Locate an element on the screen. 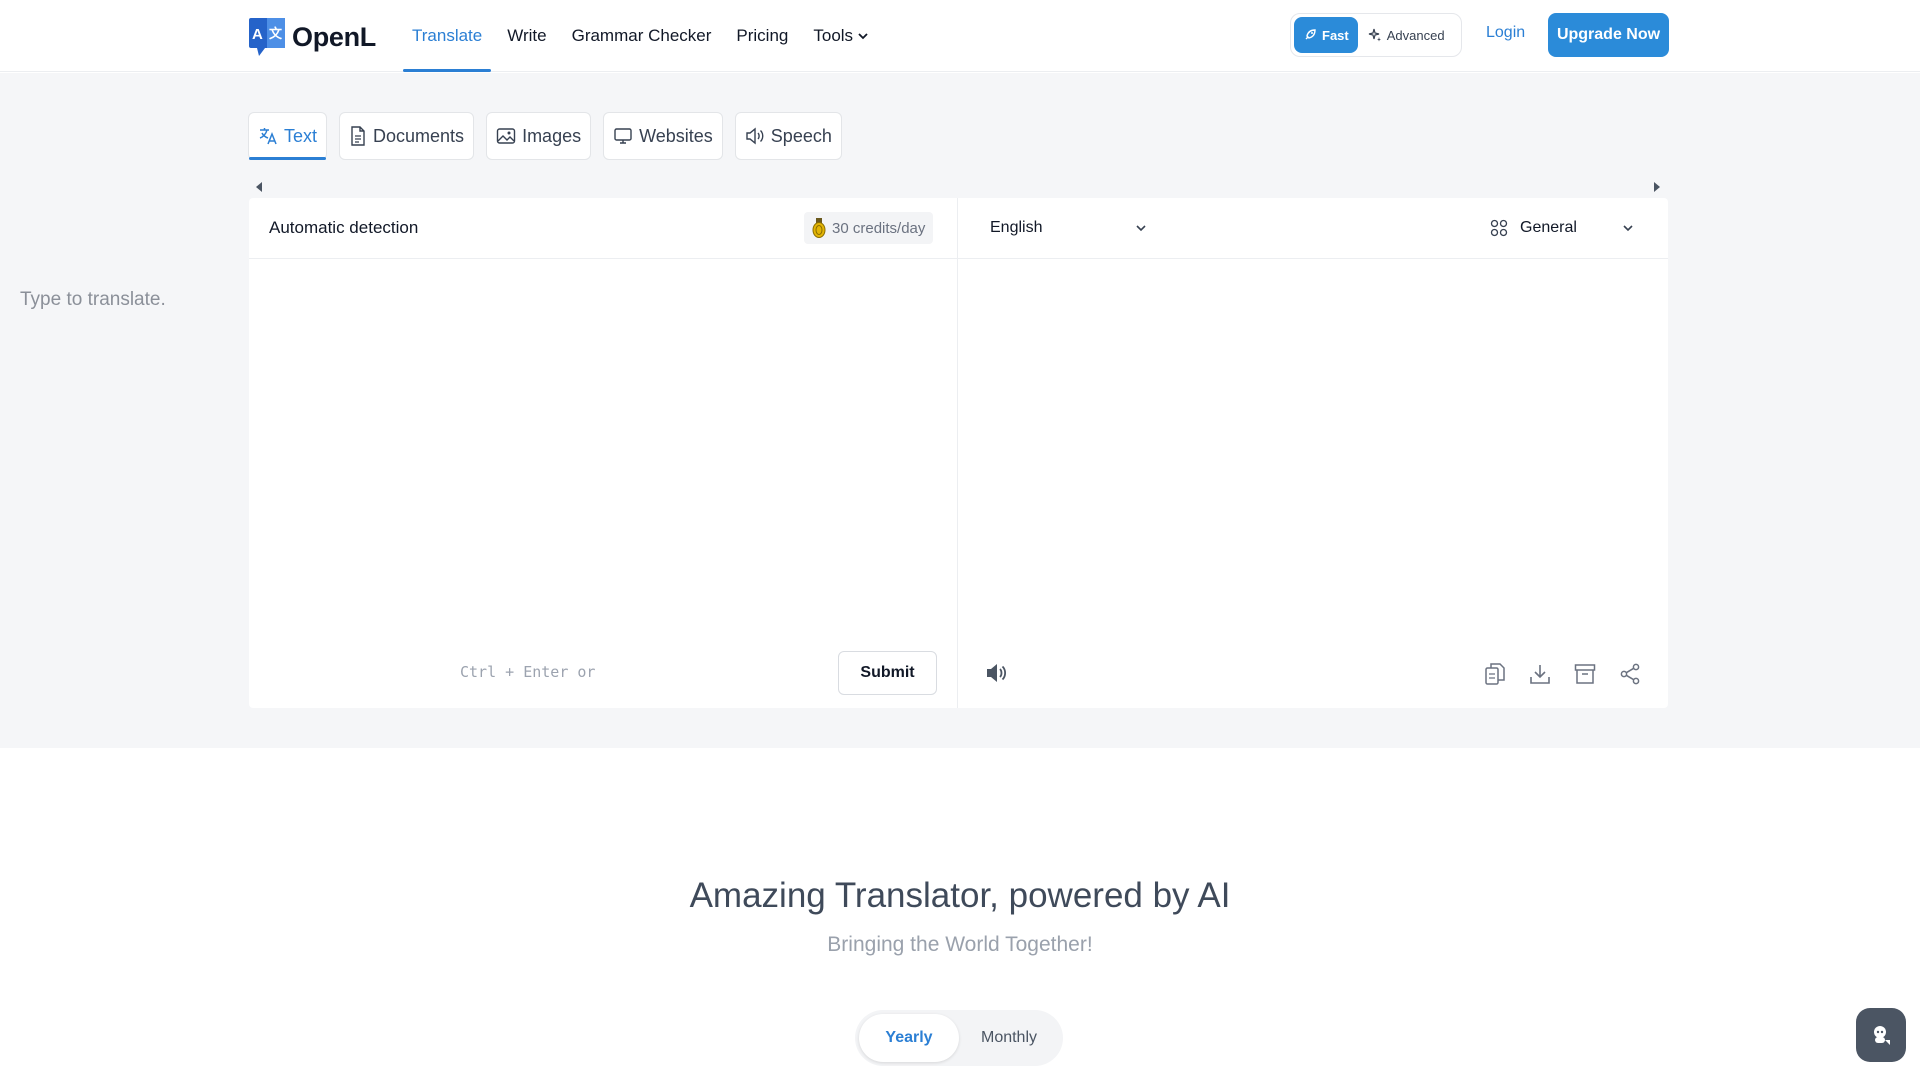  share-button is located at coordinates (1630, 674).